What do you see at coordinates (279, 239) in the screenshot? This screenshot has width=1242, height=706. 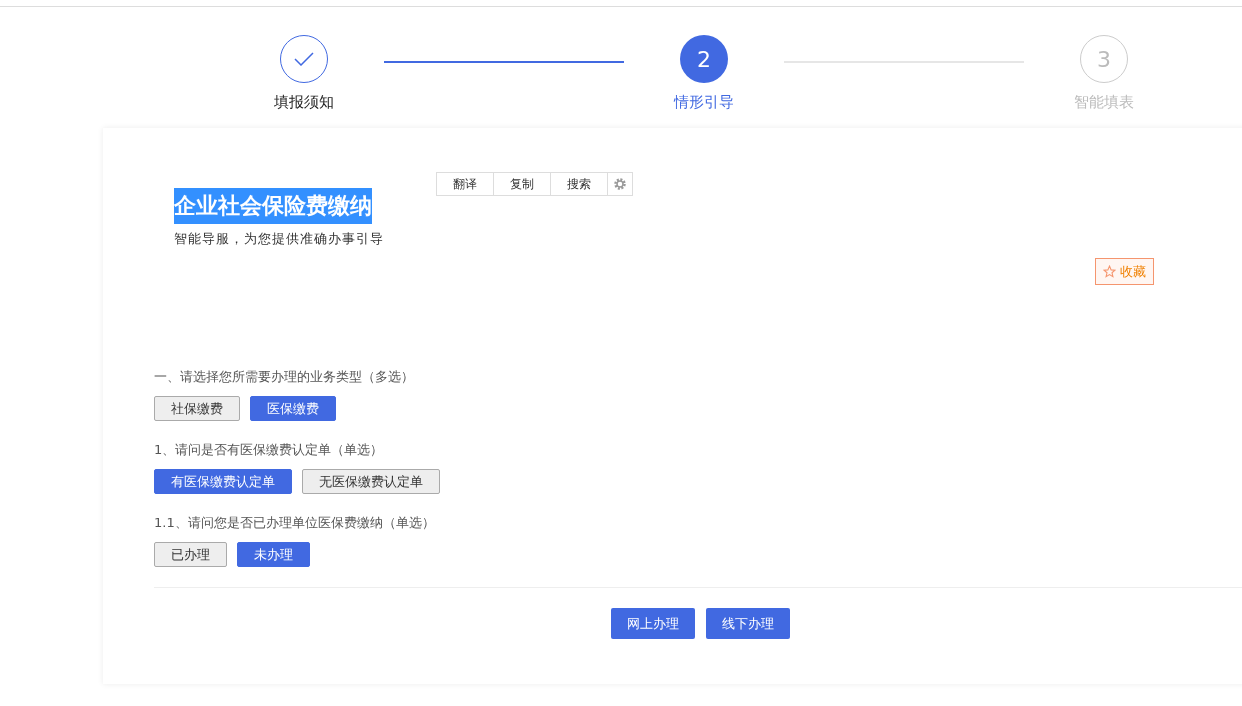 I see `page-subtitle: 智能导服，为您提供准确办事引导` at bounding box center [279, 239].